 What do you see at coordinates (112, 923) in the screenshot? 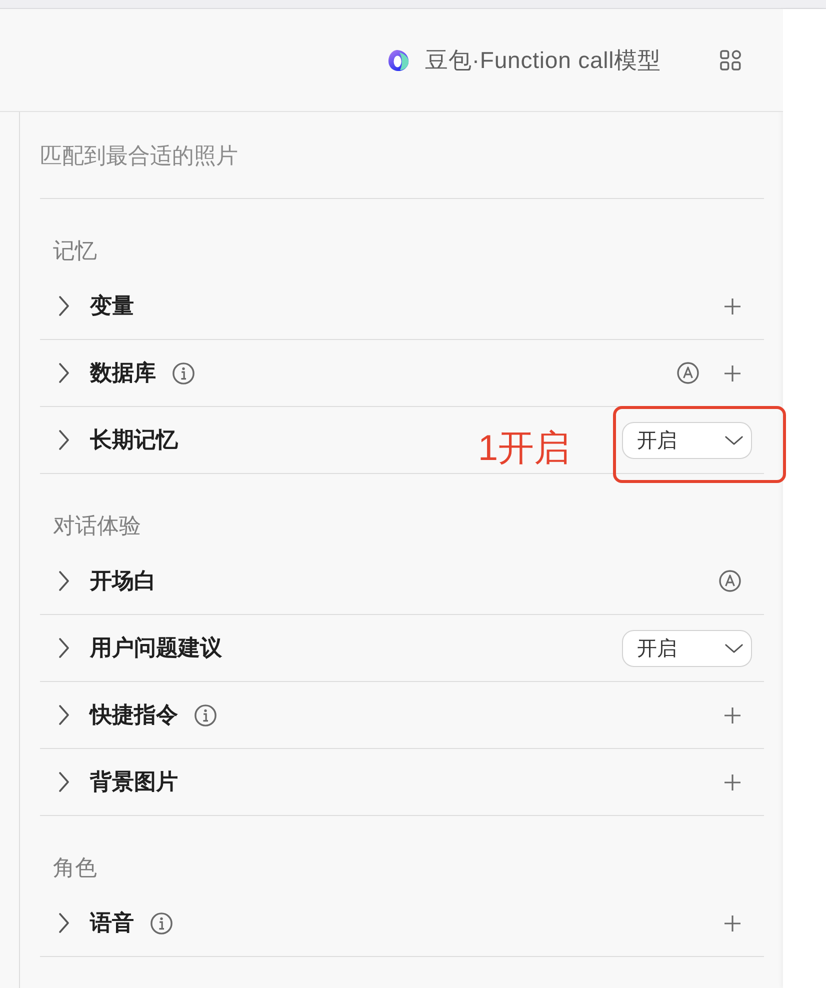
I see `setting-label: 语音` at bounding box center [112, 923].